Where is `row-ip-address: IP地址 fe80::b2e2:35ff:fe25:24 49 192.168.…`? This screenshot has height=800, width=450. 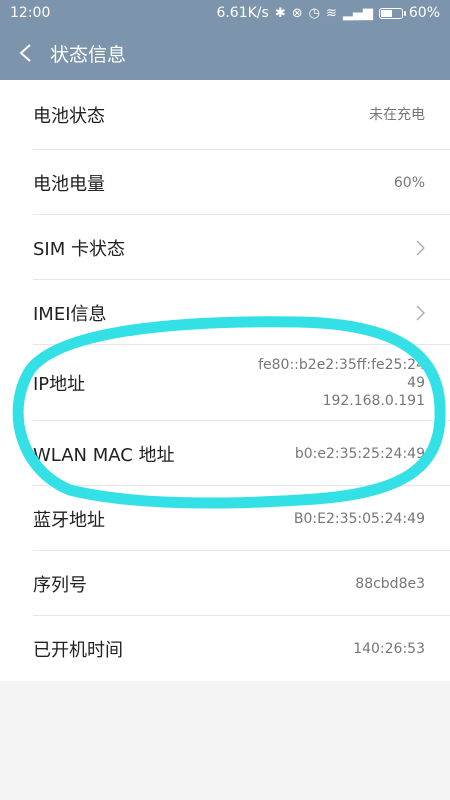
row-ip-address: IP地址 fe80::b2e2:35ff:fe25:24 49 192.168.… is located at coordinates (225, 383).